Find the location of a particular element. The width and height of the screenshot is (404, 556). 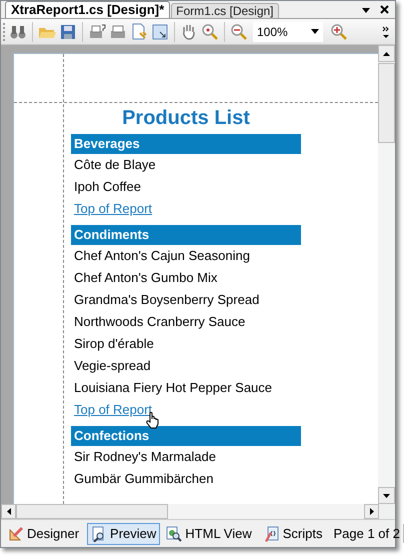

zoom-value: 100% is located at coordinates (272, 32).